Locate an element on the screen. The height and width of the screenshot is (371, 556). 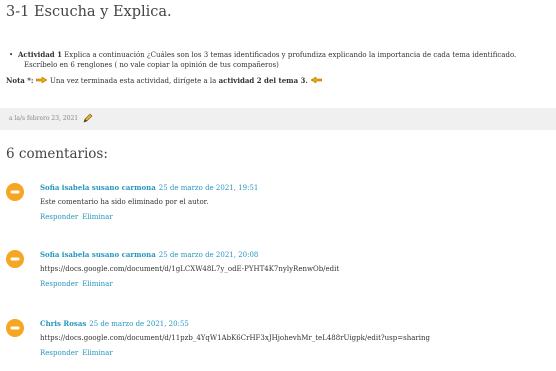
activity-label: Actividad 1 is located at coordinates (40, 54).